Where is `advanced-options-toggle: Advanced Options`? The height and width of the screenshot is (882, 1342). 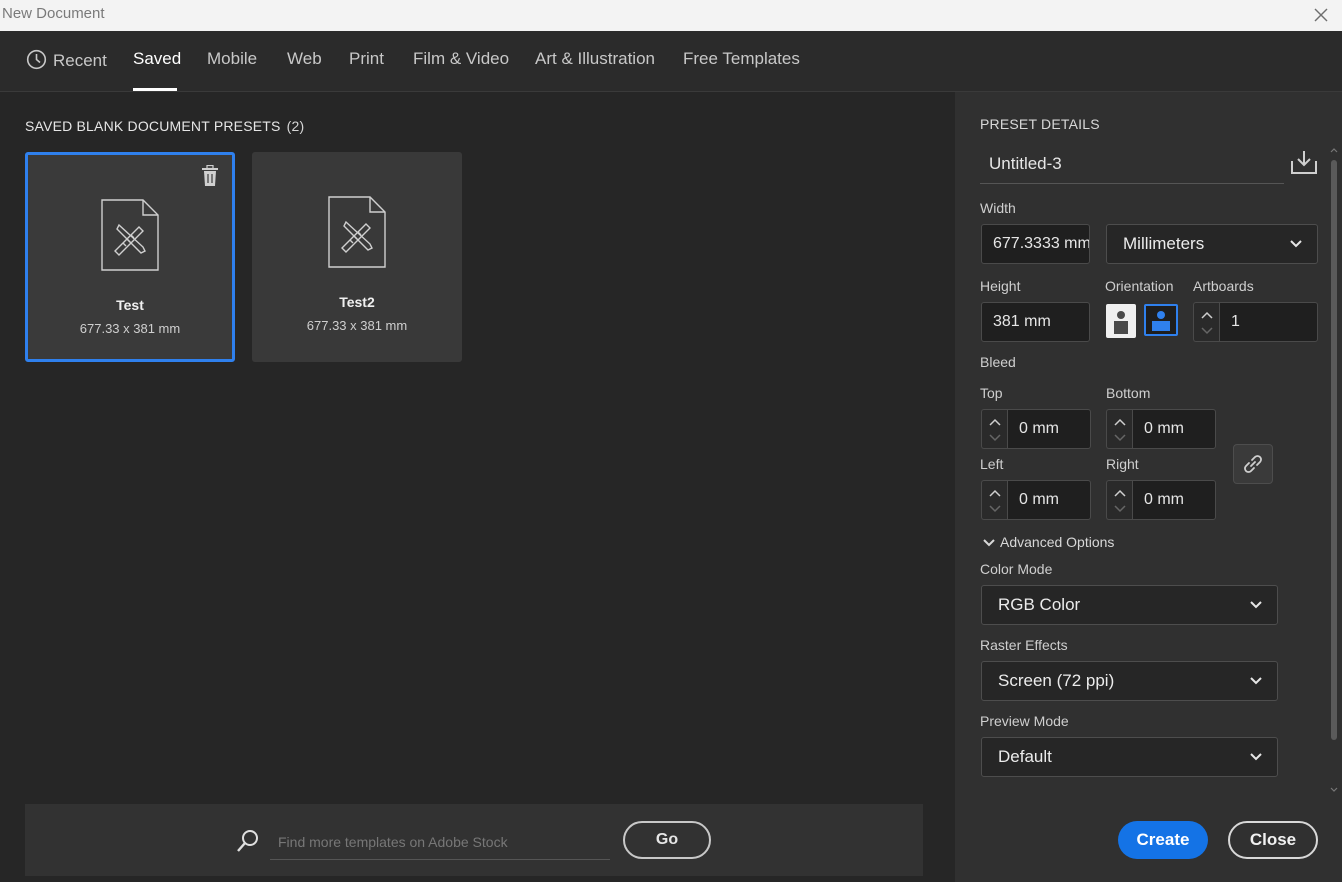 advanced-options-toggle: Advanced Options is located at coordinates (1048, 542).